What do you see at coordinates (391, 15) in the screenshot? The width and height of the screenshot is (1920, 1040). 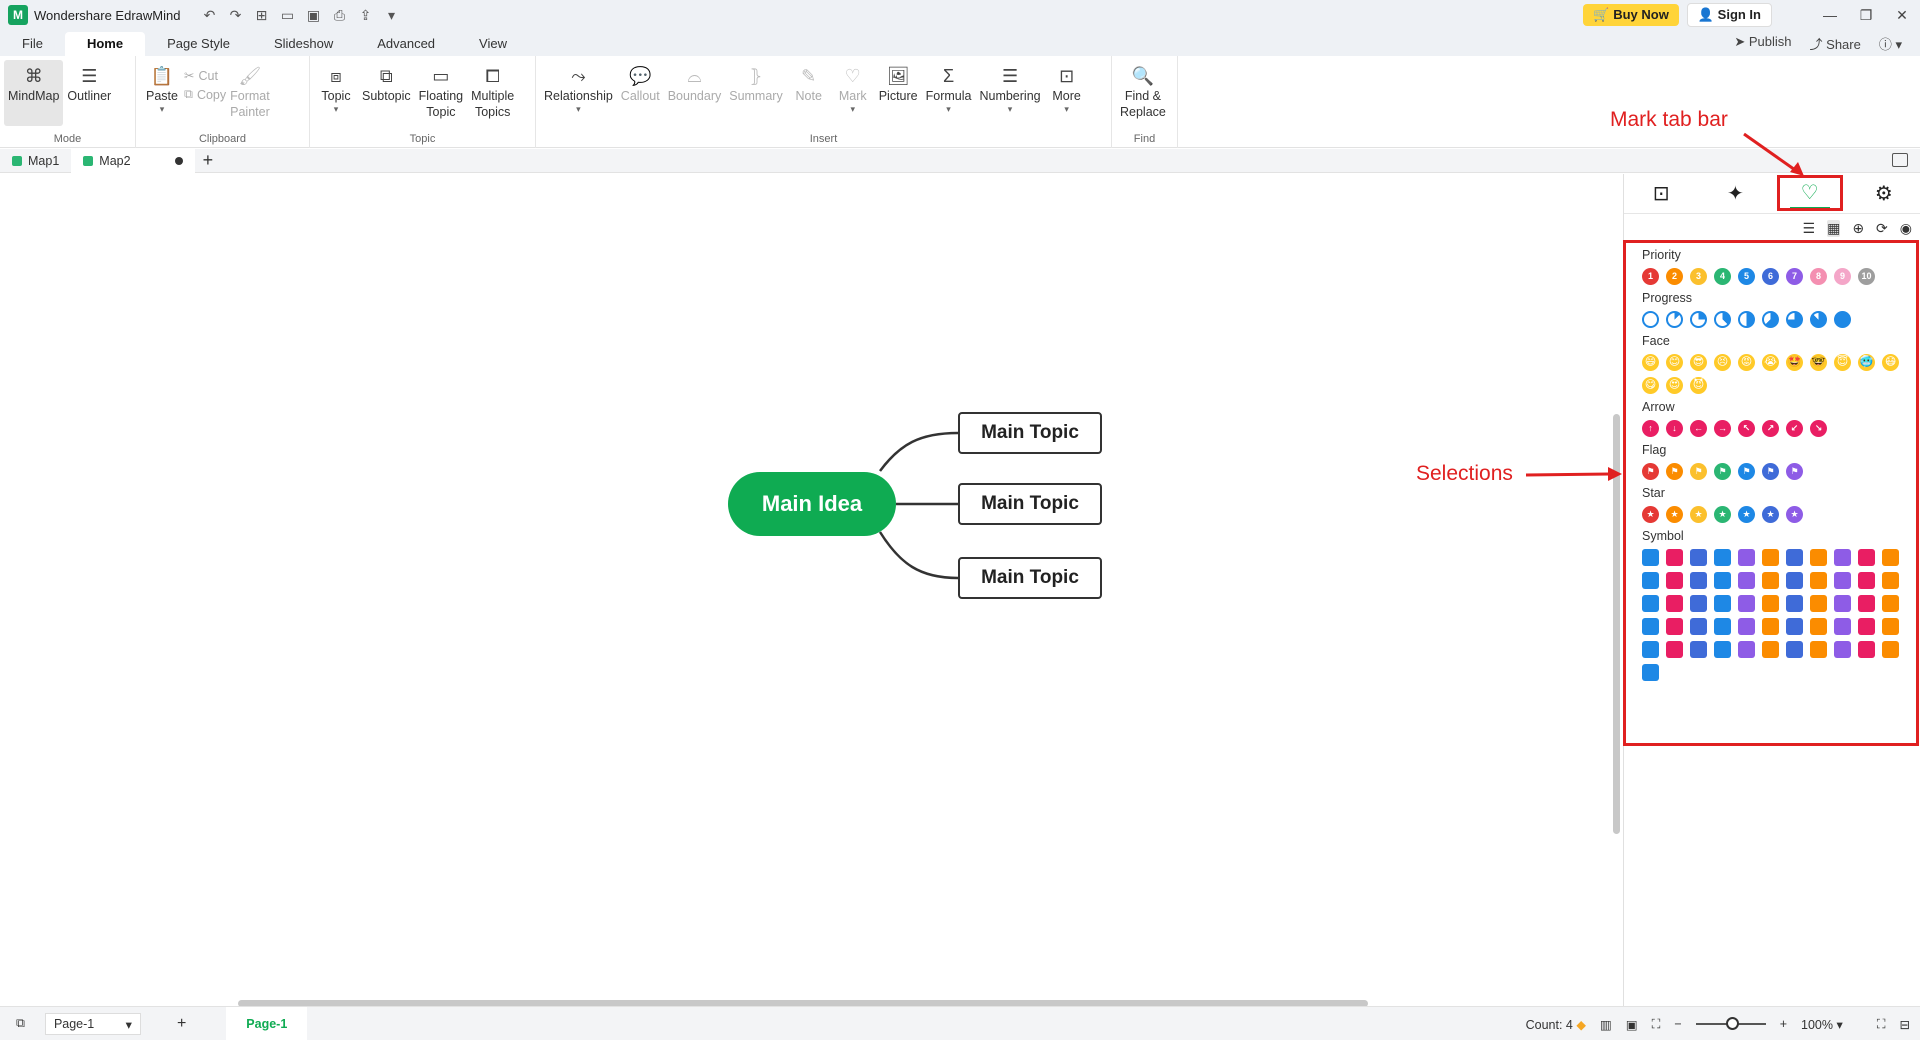 I see `customize-icon: ▾` at bounding box center [391, 15].